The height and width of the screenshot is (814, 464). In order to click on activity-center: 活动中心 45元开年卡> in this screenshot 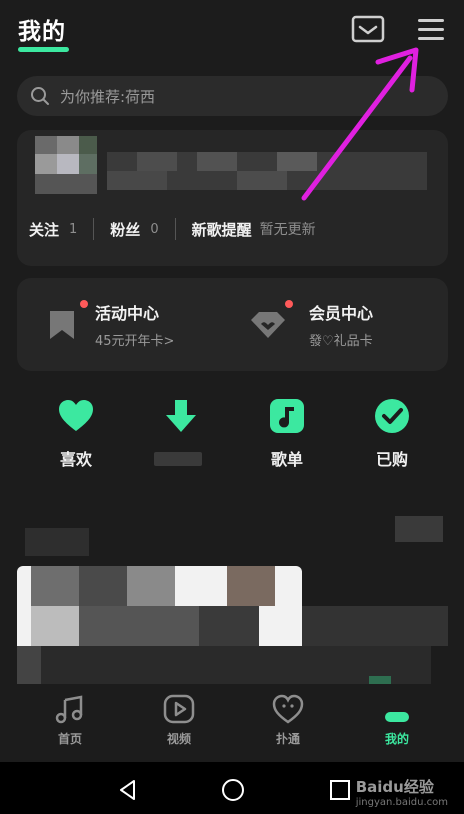, I will do `click(110, 324)`.